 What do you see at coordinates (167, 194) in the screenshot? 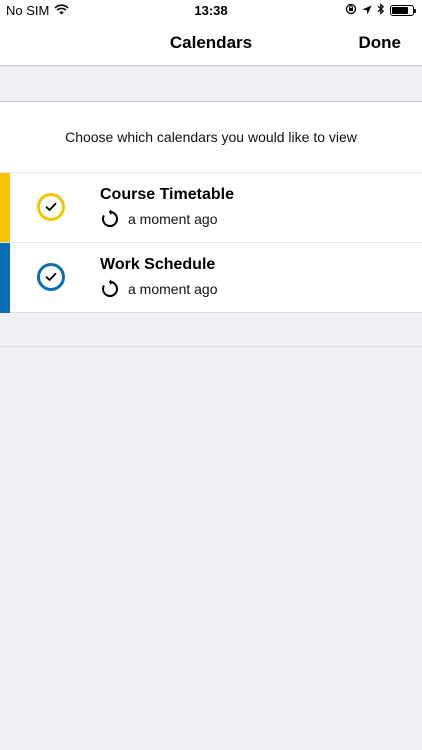
I see `calendar-name: Course Timetable` at bounding box center [167, 194].